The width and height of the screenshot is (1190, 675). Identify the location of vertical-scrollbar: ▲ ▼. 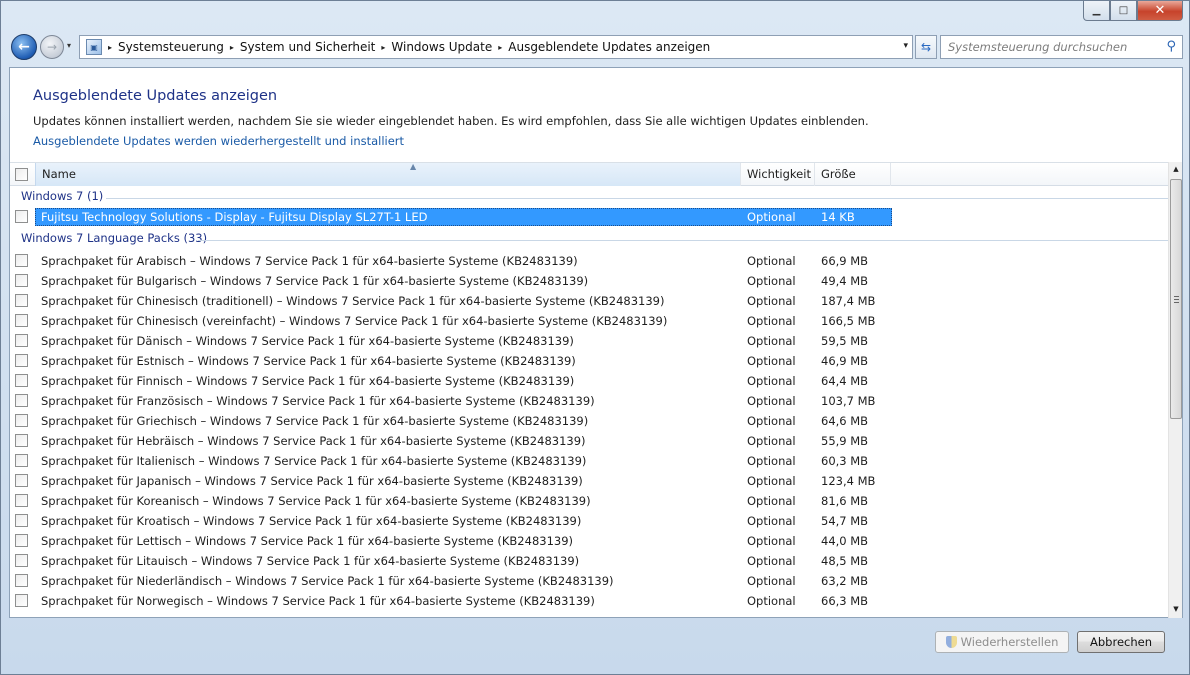
(1175, 390).